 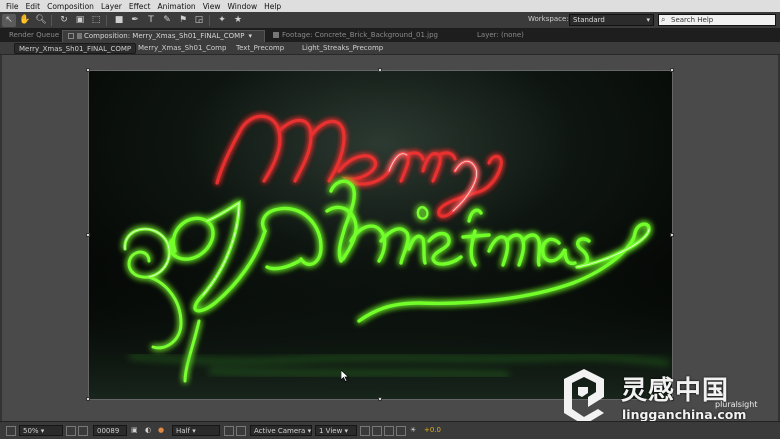 What do you see at coordinates (14, 6) in the screenshot?
I see `menu-file: File` at bounding box center [14, 6].